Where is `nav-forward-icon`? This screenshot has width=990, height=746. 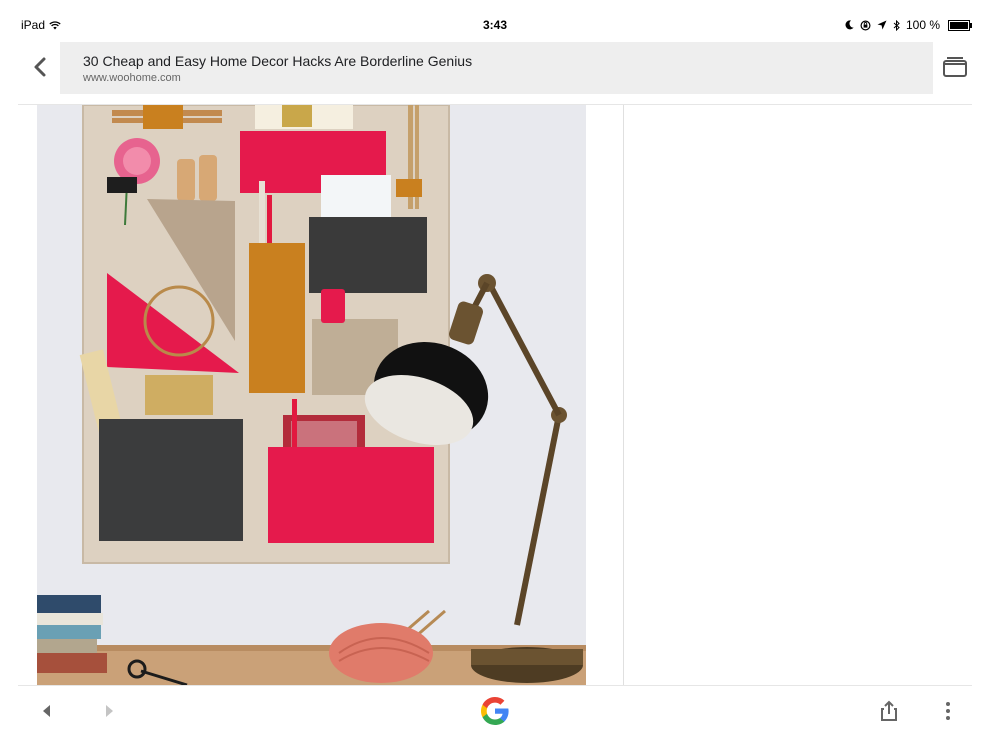
nav-forward-icon is located at coordinates (109, 711).